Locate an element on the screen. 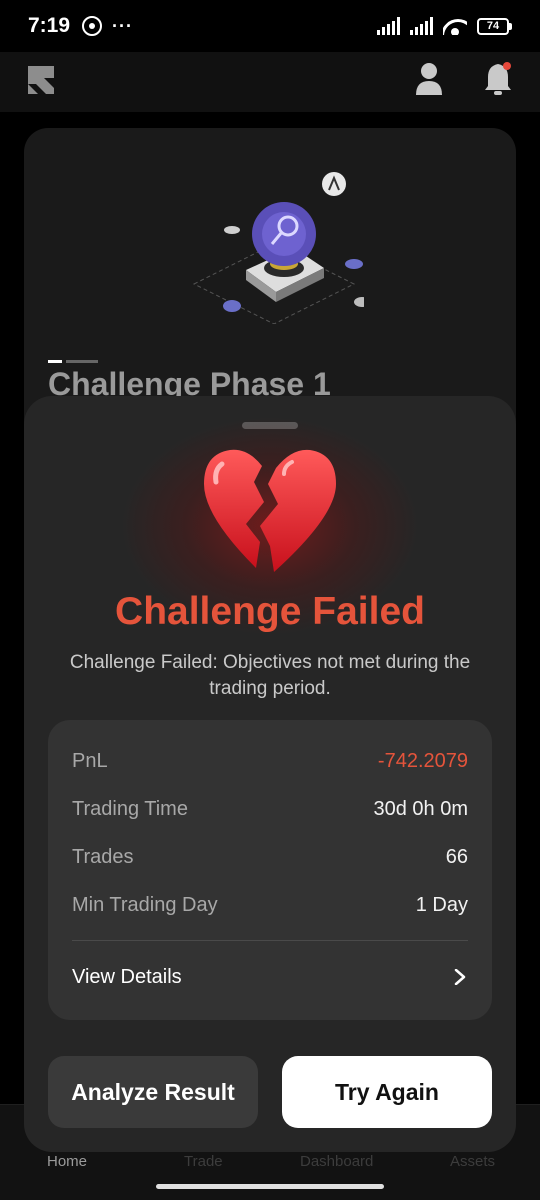  view-details-link: View Details is located at coordinates (270, 977).